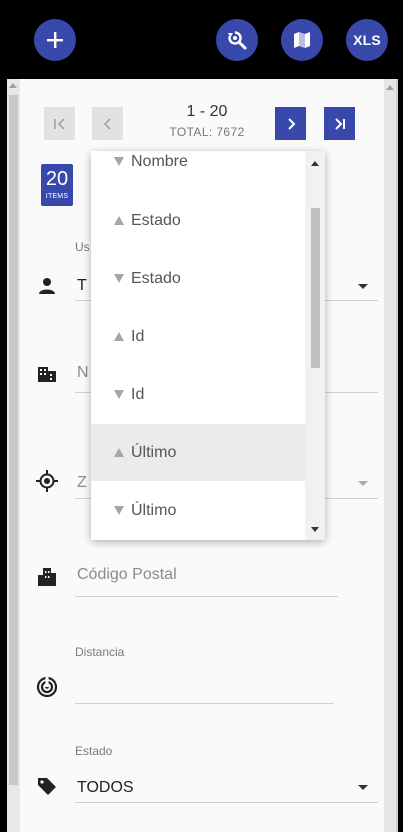 Image resolution: width=403 pixels, height=832 pixels. I want to click on items-per-page-count: 20, so click(57, 179).